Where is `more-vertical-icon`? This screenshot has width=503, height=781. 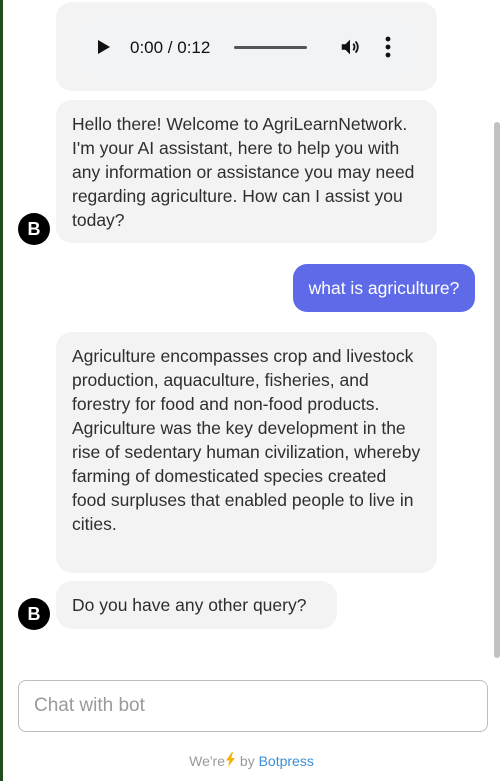
more-vertical-icon is located at coordinates (388, 47).